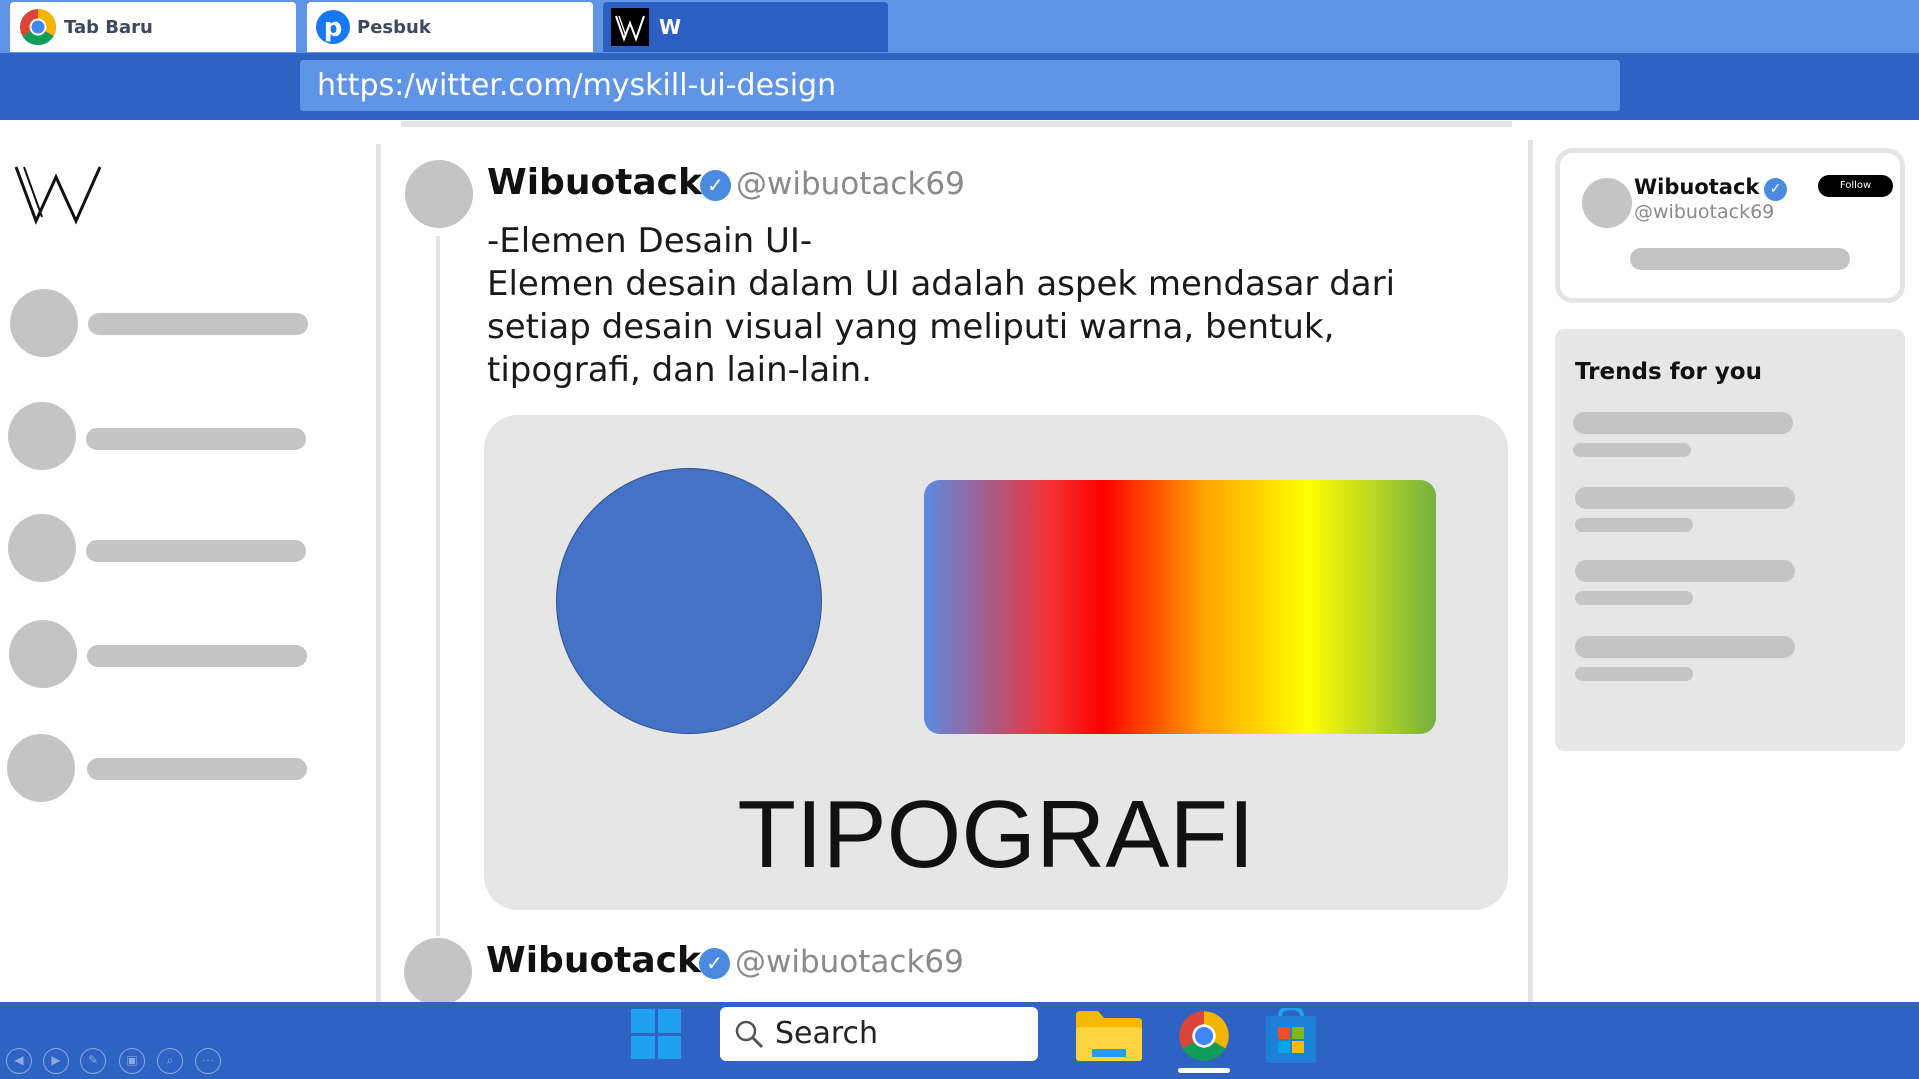  I want to click on tab-pesbuk: p Pesbuk, so click(450, 27).